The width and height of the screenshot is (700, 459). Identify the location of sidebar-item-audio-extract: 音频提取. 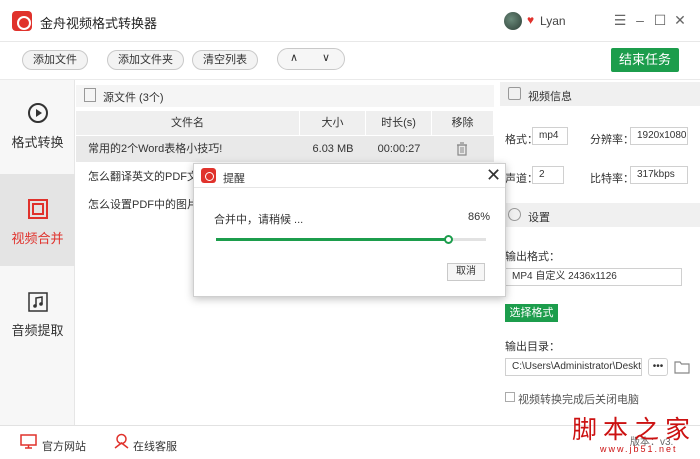
(37, 322).